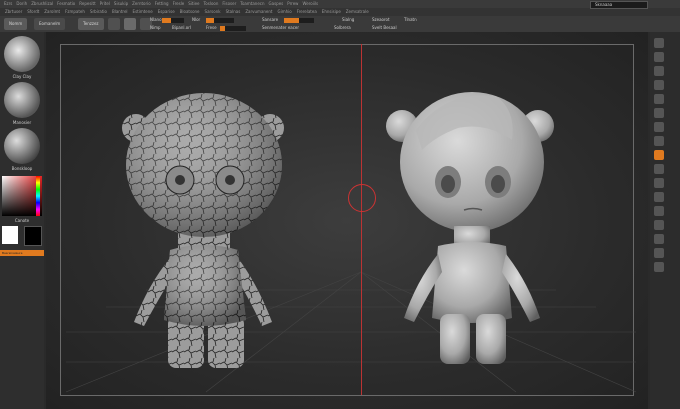  Describe the element at coordinates (8, 3) in the screenshot. I see `menu-item: Ezrs` at that location.